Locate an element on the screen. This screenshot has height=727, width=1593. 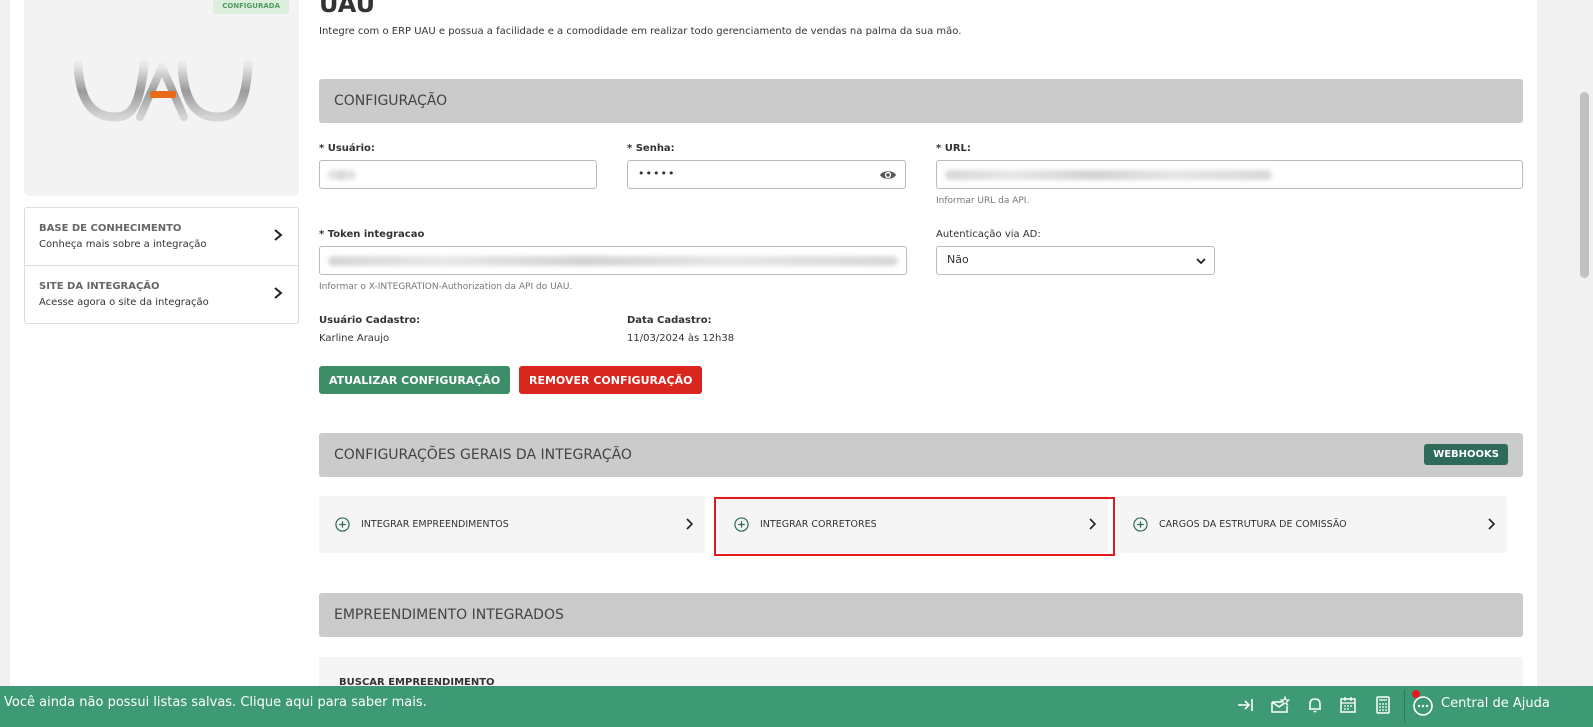
status-badge: CONFIGURADA is located at coordinates (251, 7).